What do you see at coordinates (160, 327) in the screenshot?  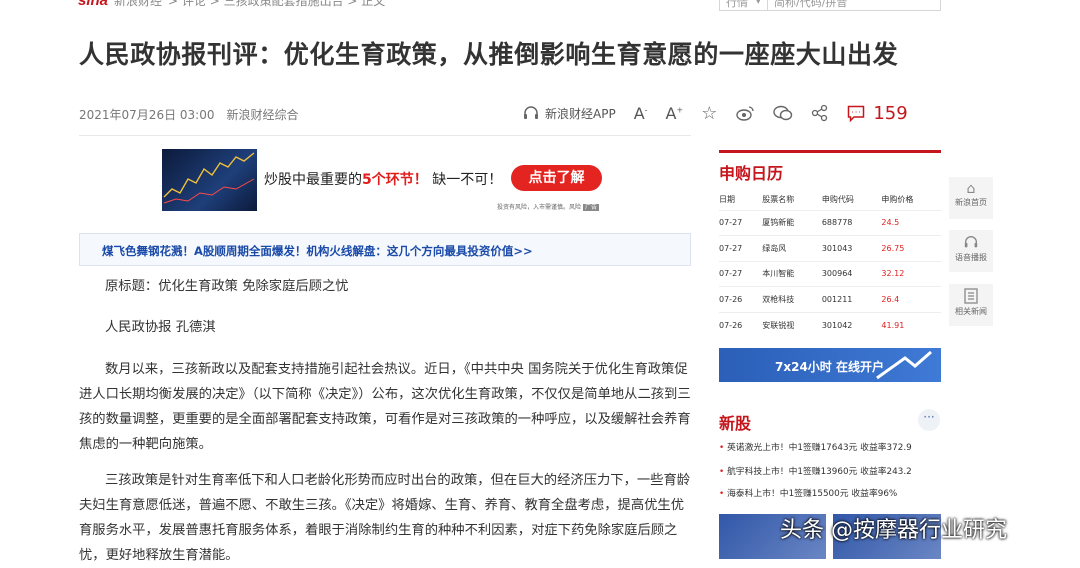 I see `article-paragraph: 人民政协报 孔德淇` at bounding box center [160, 327].